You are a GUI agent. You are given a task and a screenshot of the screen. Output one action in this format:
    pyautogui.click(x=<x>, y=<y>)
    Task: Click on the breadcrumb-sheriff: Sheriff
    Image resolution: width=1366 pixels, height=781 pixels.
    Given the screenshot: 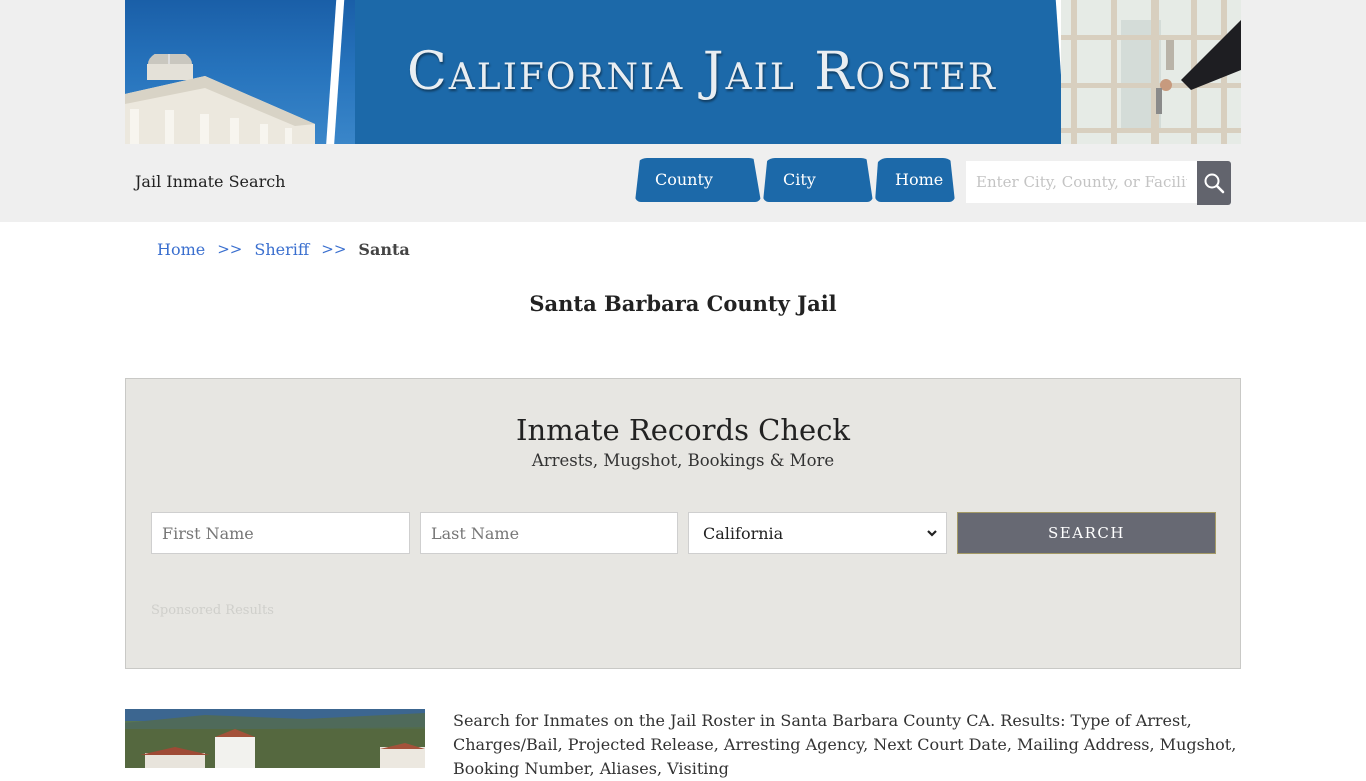 What is the action you would take?
    pyautogui.click(x=281, y=249)
    